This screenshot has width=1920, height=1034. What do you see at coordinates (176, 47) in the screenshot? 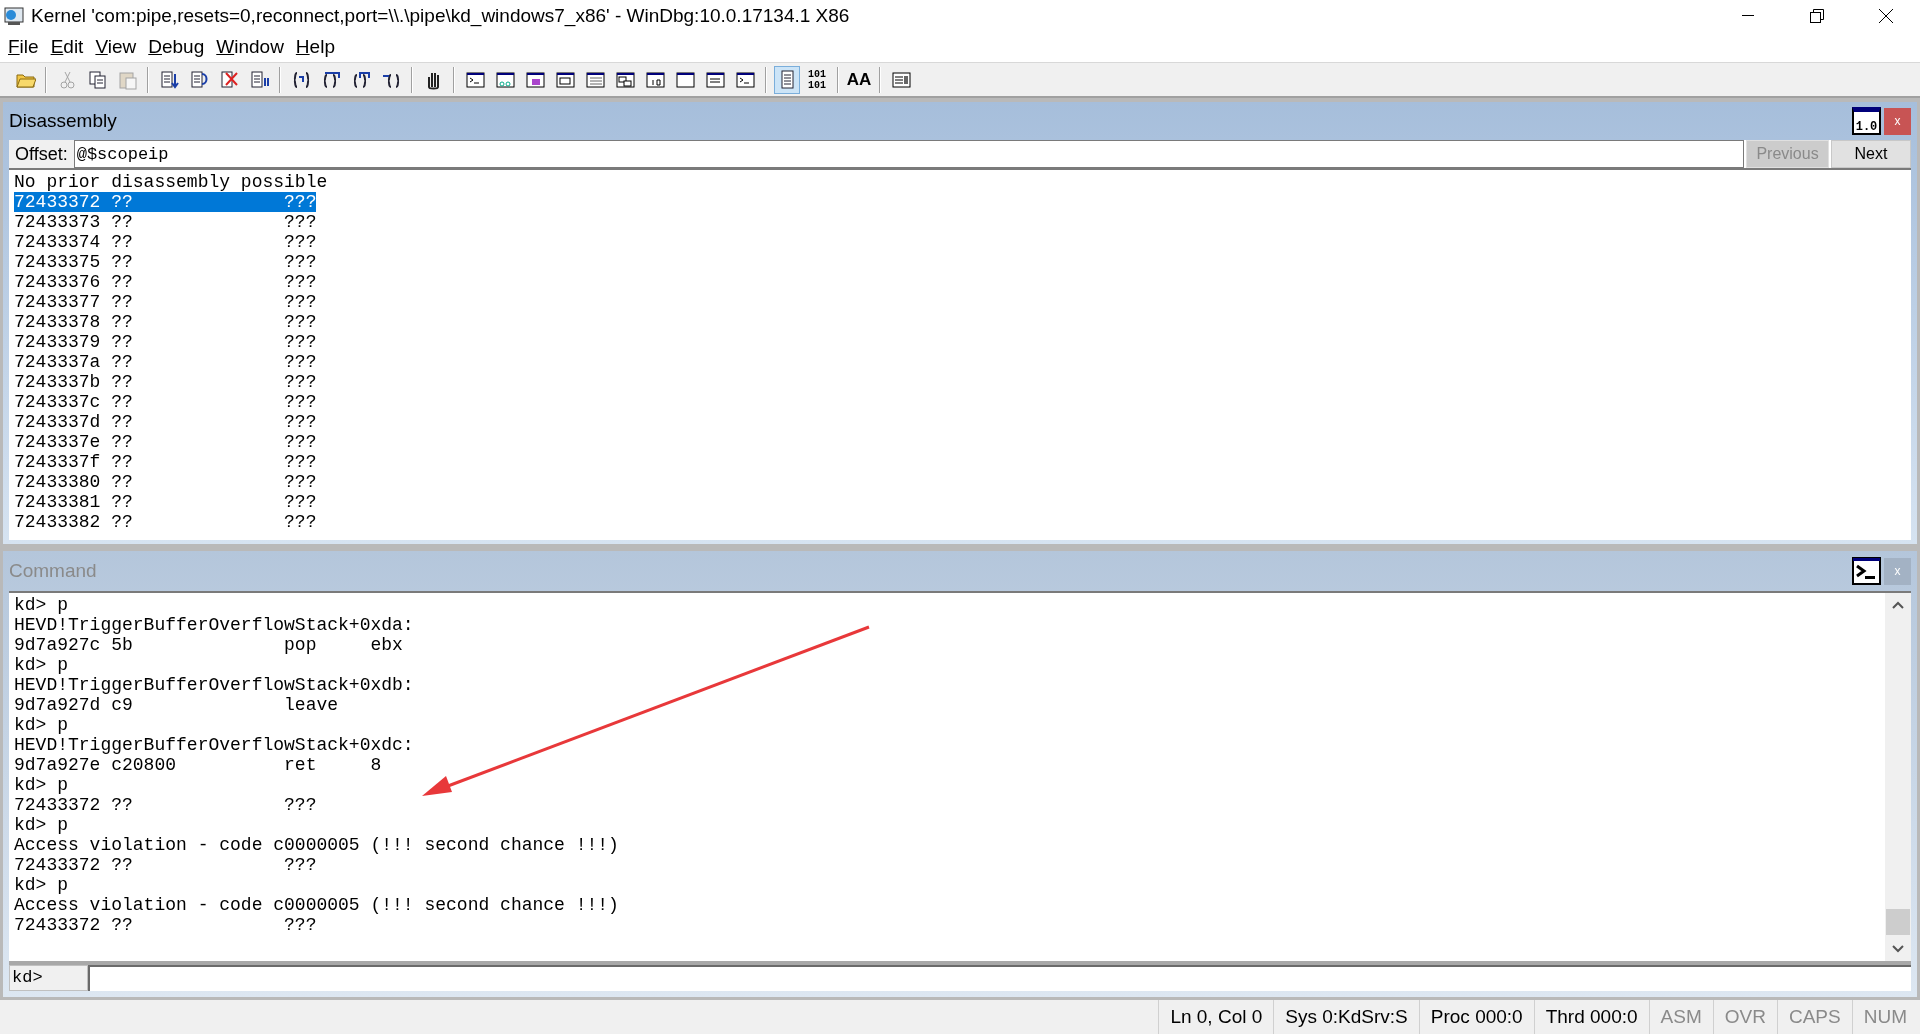
I see `menu-item: Debug` at bounding box center [176, 47].